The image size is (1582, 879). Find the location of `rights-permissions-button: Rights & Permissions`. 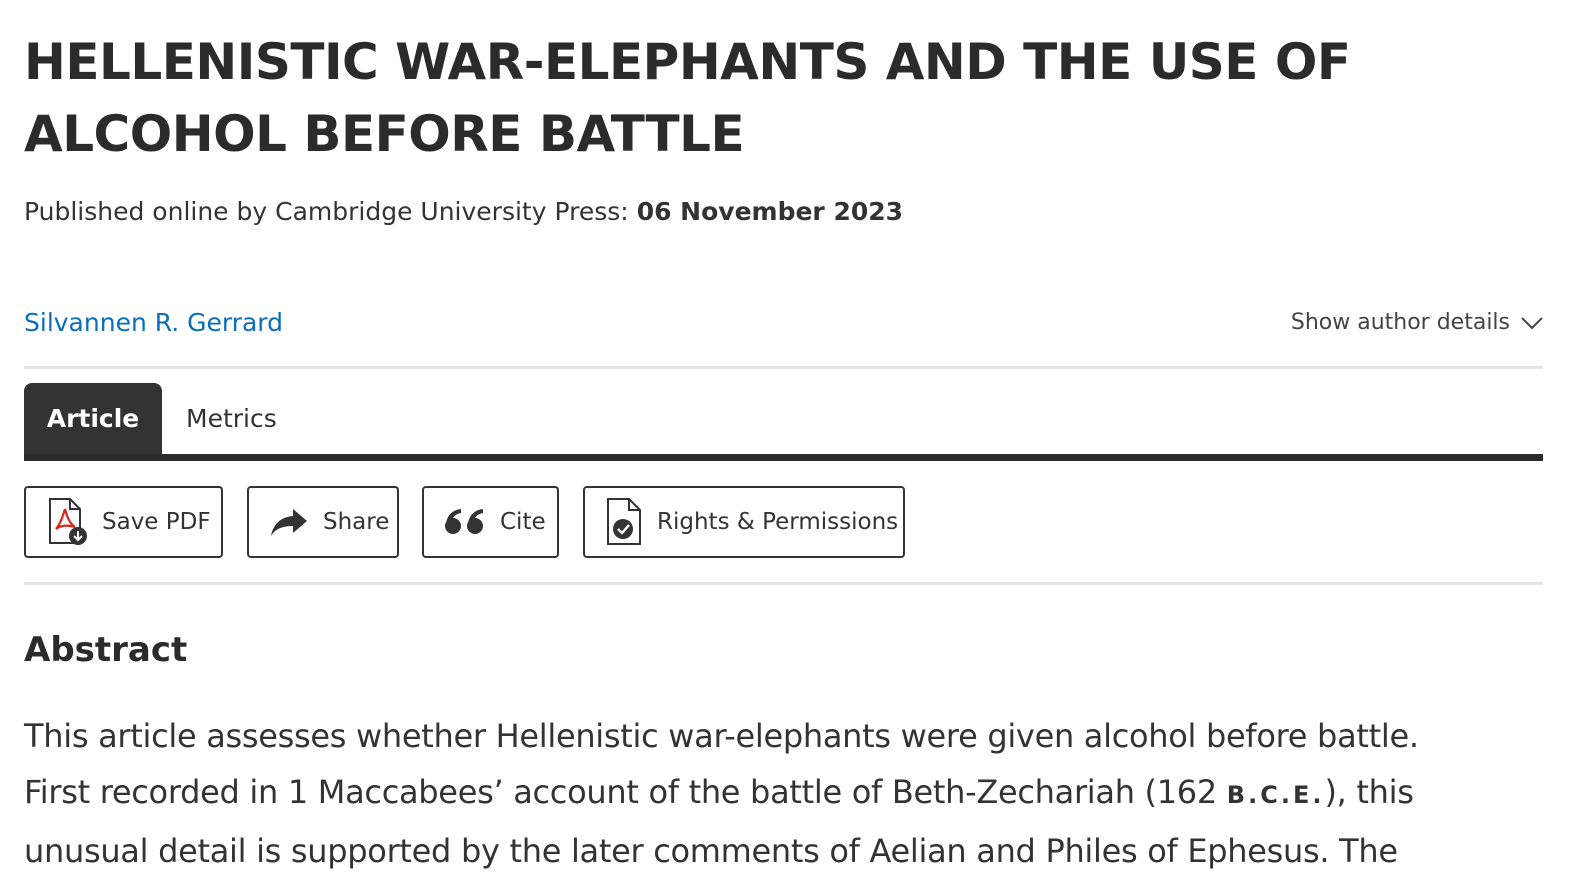

rights-permissions-button: Rights & Permissions is located at coordinates (744, 522).